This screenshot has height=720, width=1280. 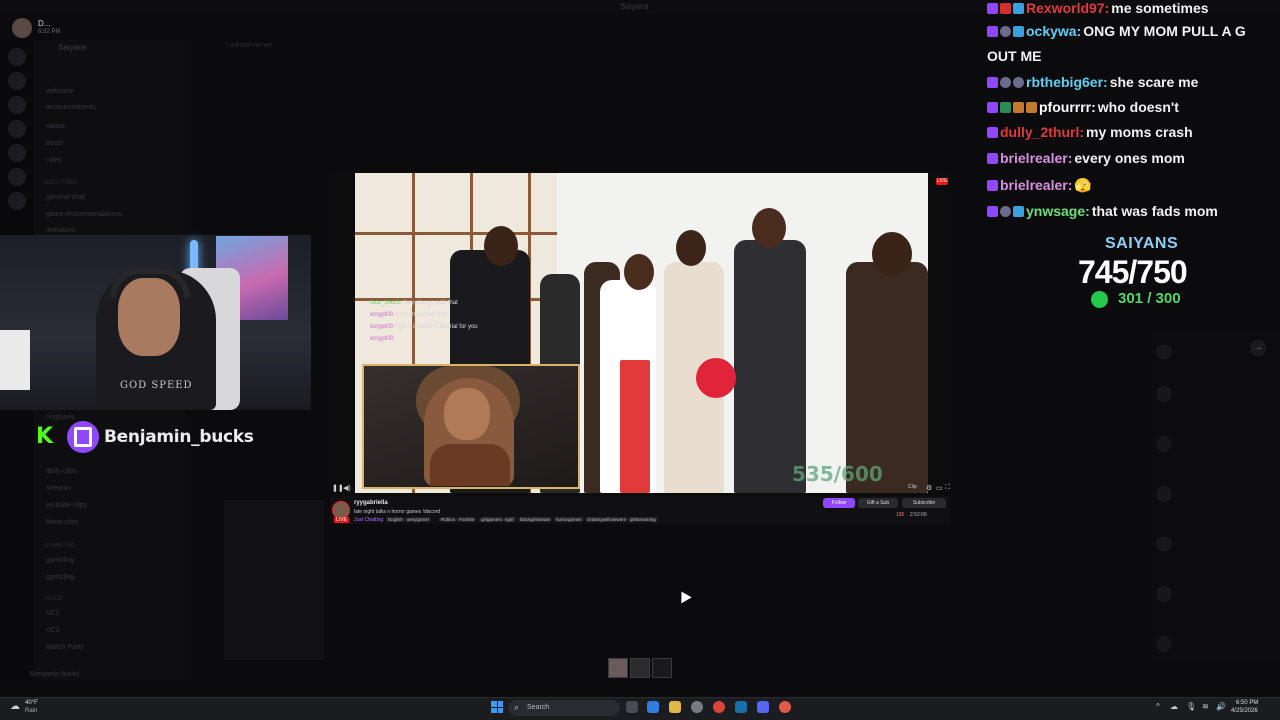 What do you see at coordinates (397, 512) in the screenshot?
I see `stream-title: late night talks n horror games !discord` at bounding box center [397, 512].